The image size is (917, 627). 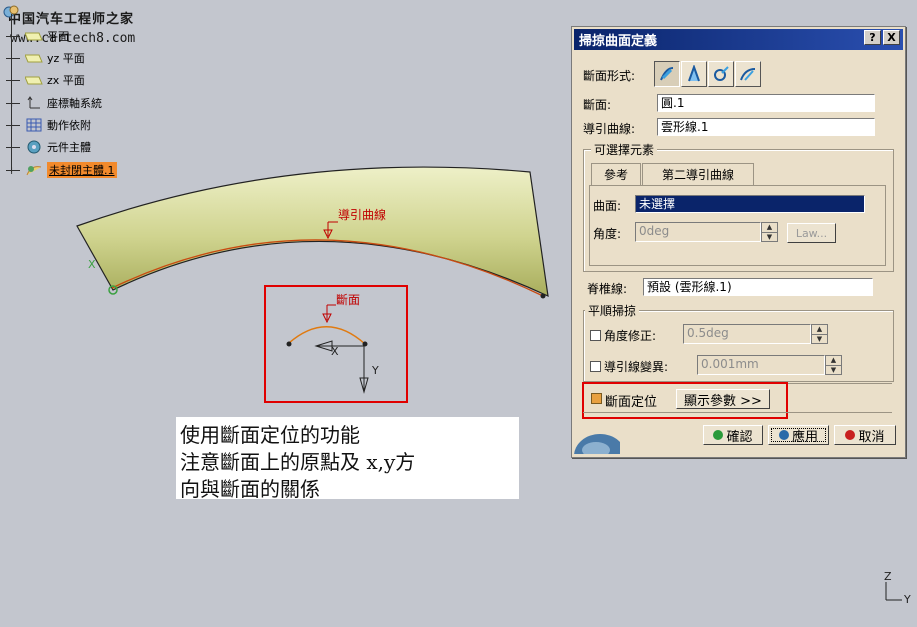 What do you see at coordinates (607, 206) in the screenshot?
I see `surface-label: 曲面:` at bounding box center [607, 206].